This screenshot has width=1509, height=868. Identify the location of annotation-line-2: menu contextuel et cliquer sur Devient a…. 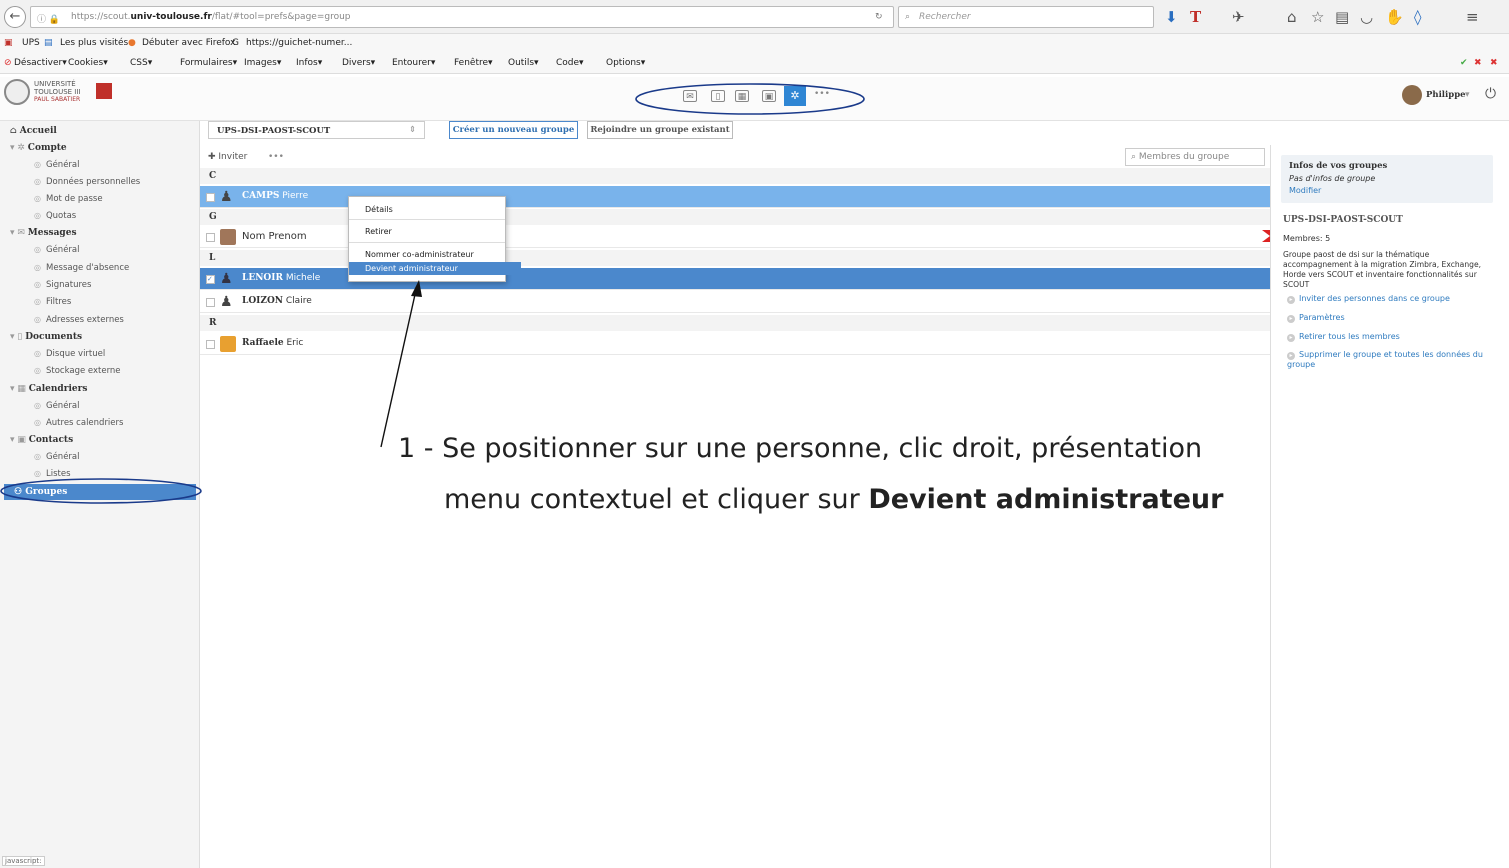
(834, 499).